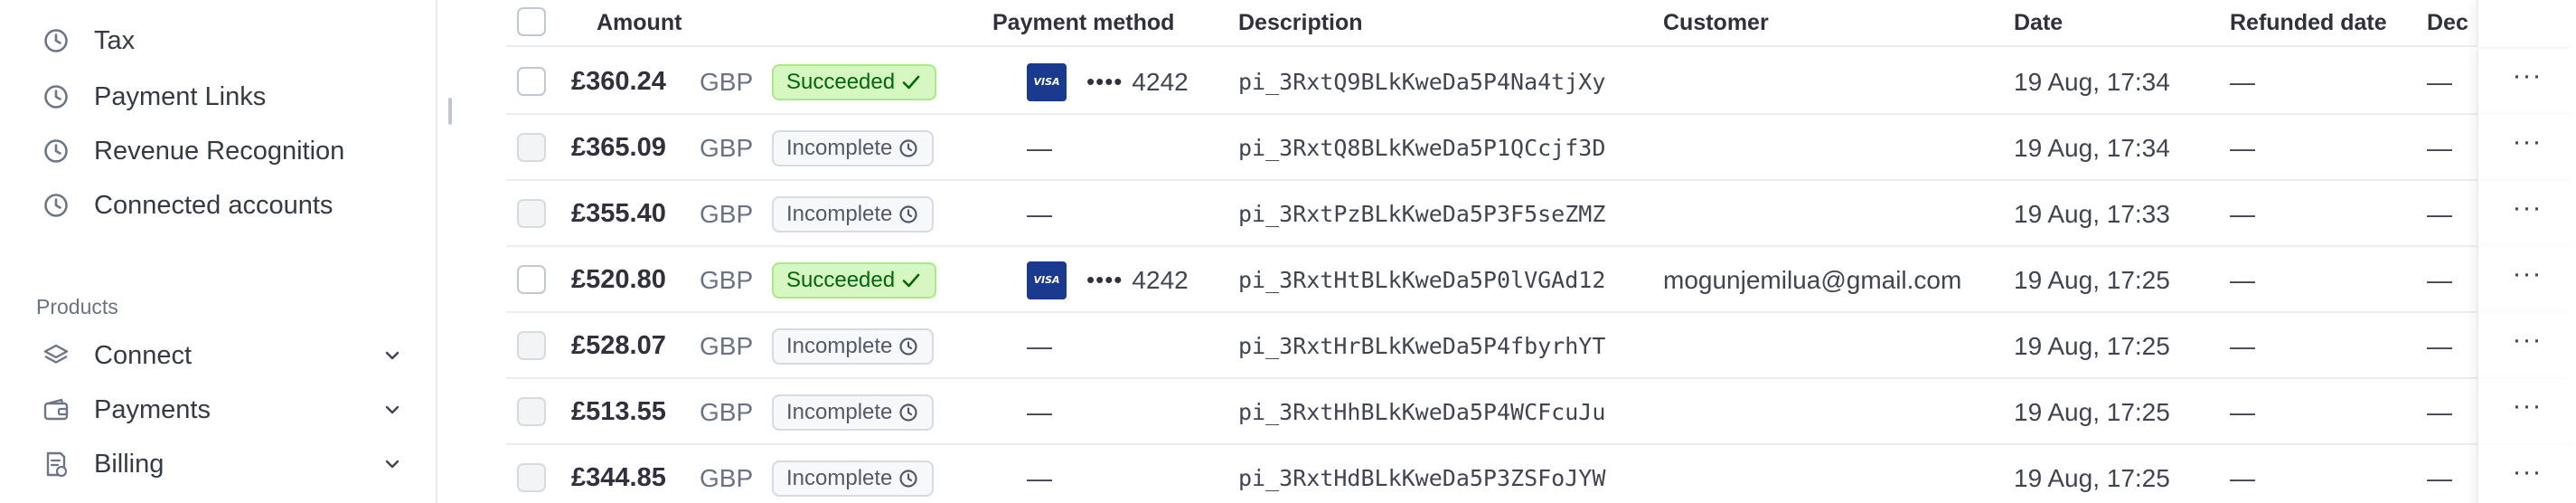  What do you see at coordinates (1422, 280) in the screenshot?
I see `description: pi_3RxtHtBLkKweDa5P0lVGAd12` at bounding box center [1422, 280].